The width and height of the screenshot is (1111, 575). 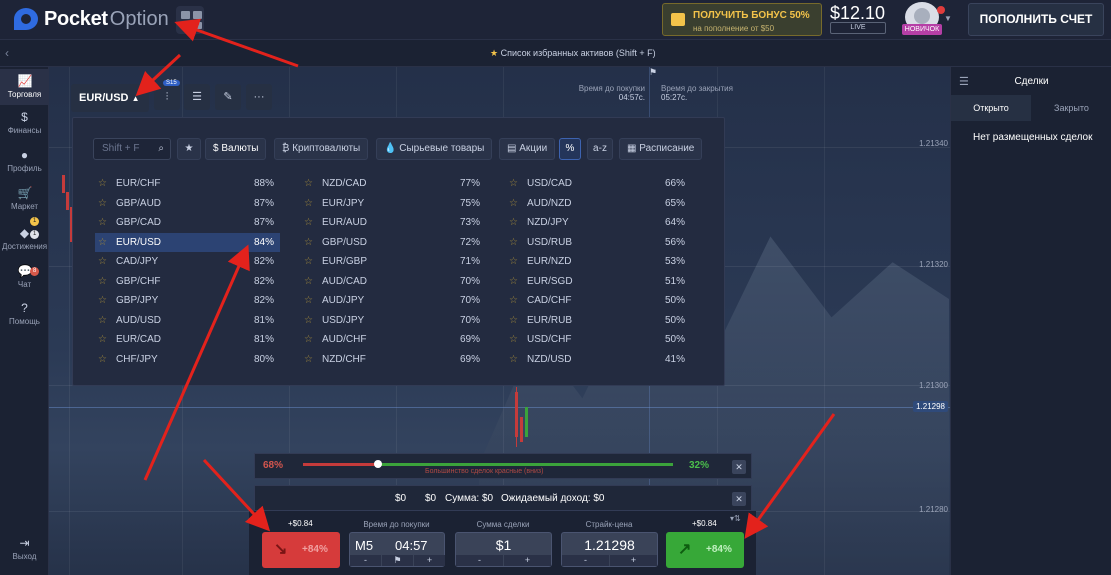 What do you see at coordinates (24, 280) in the screenshot?
I see `sidebar-item-chat: 💬 Чат` at bounding box center [24, 280].